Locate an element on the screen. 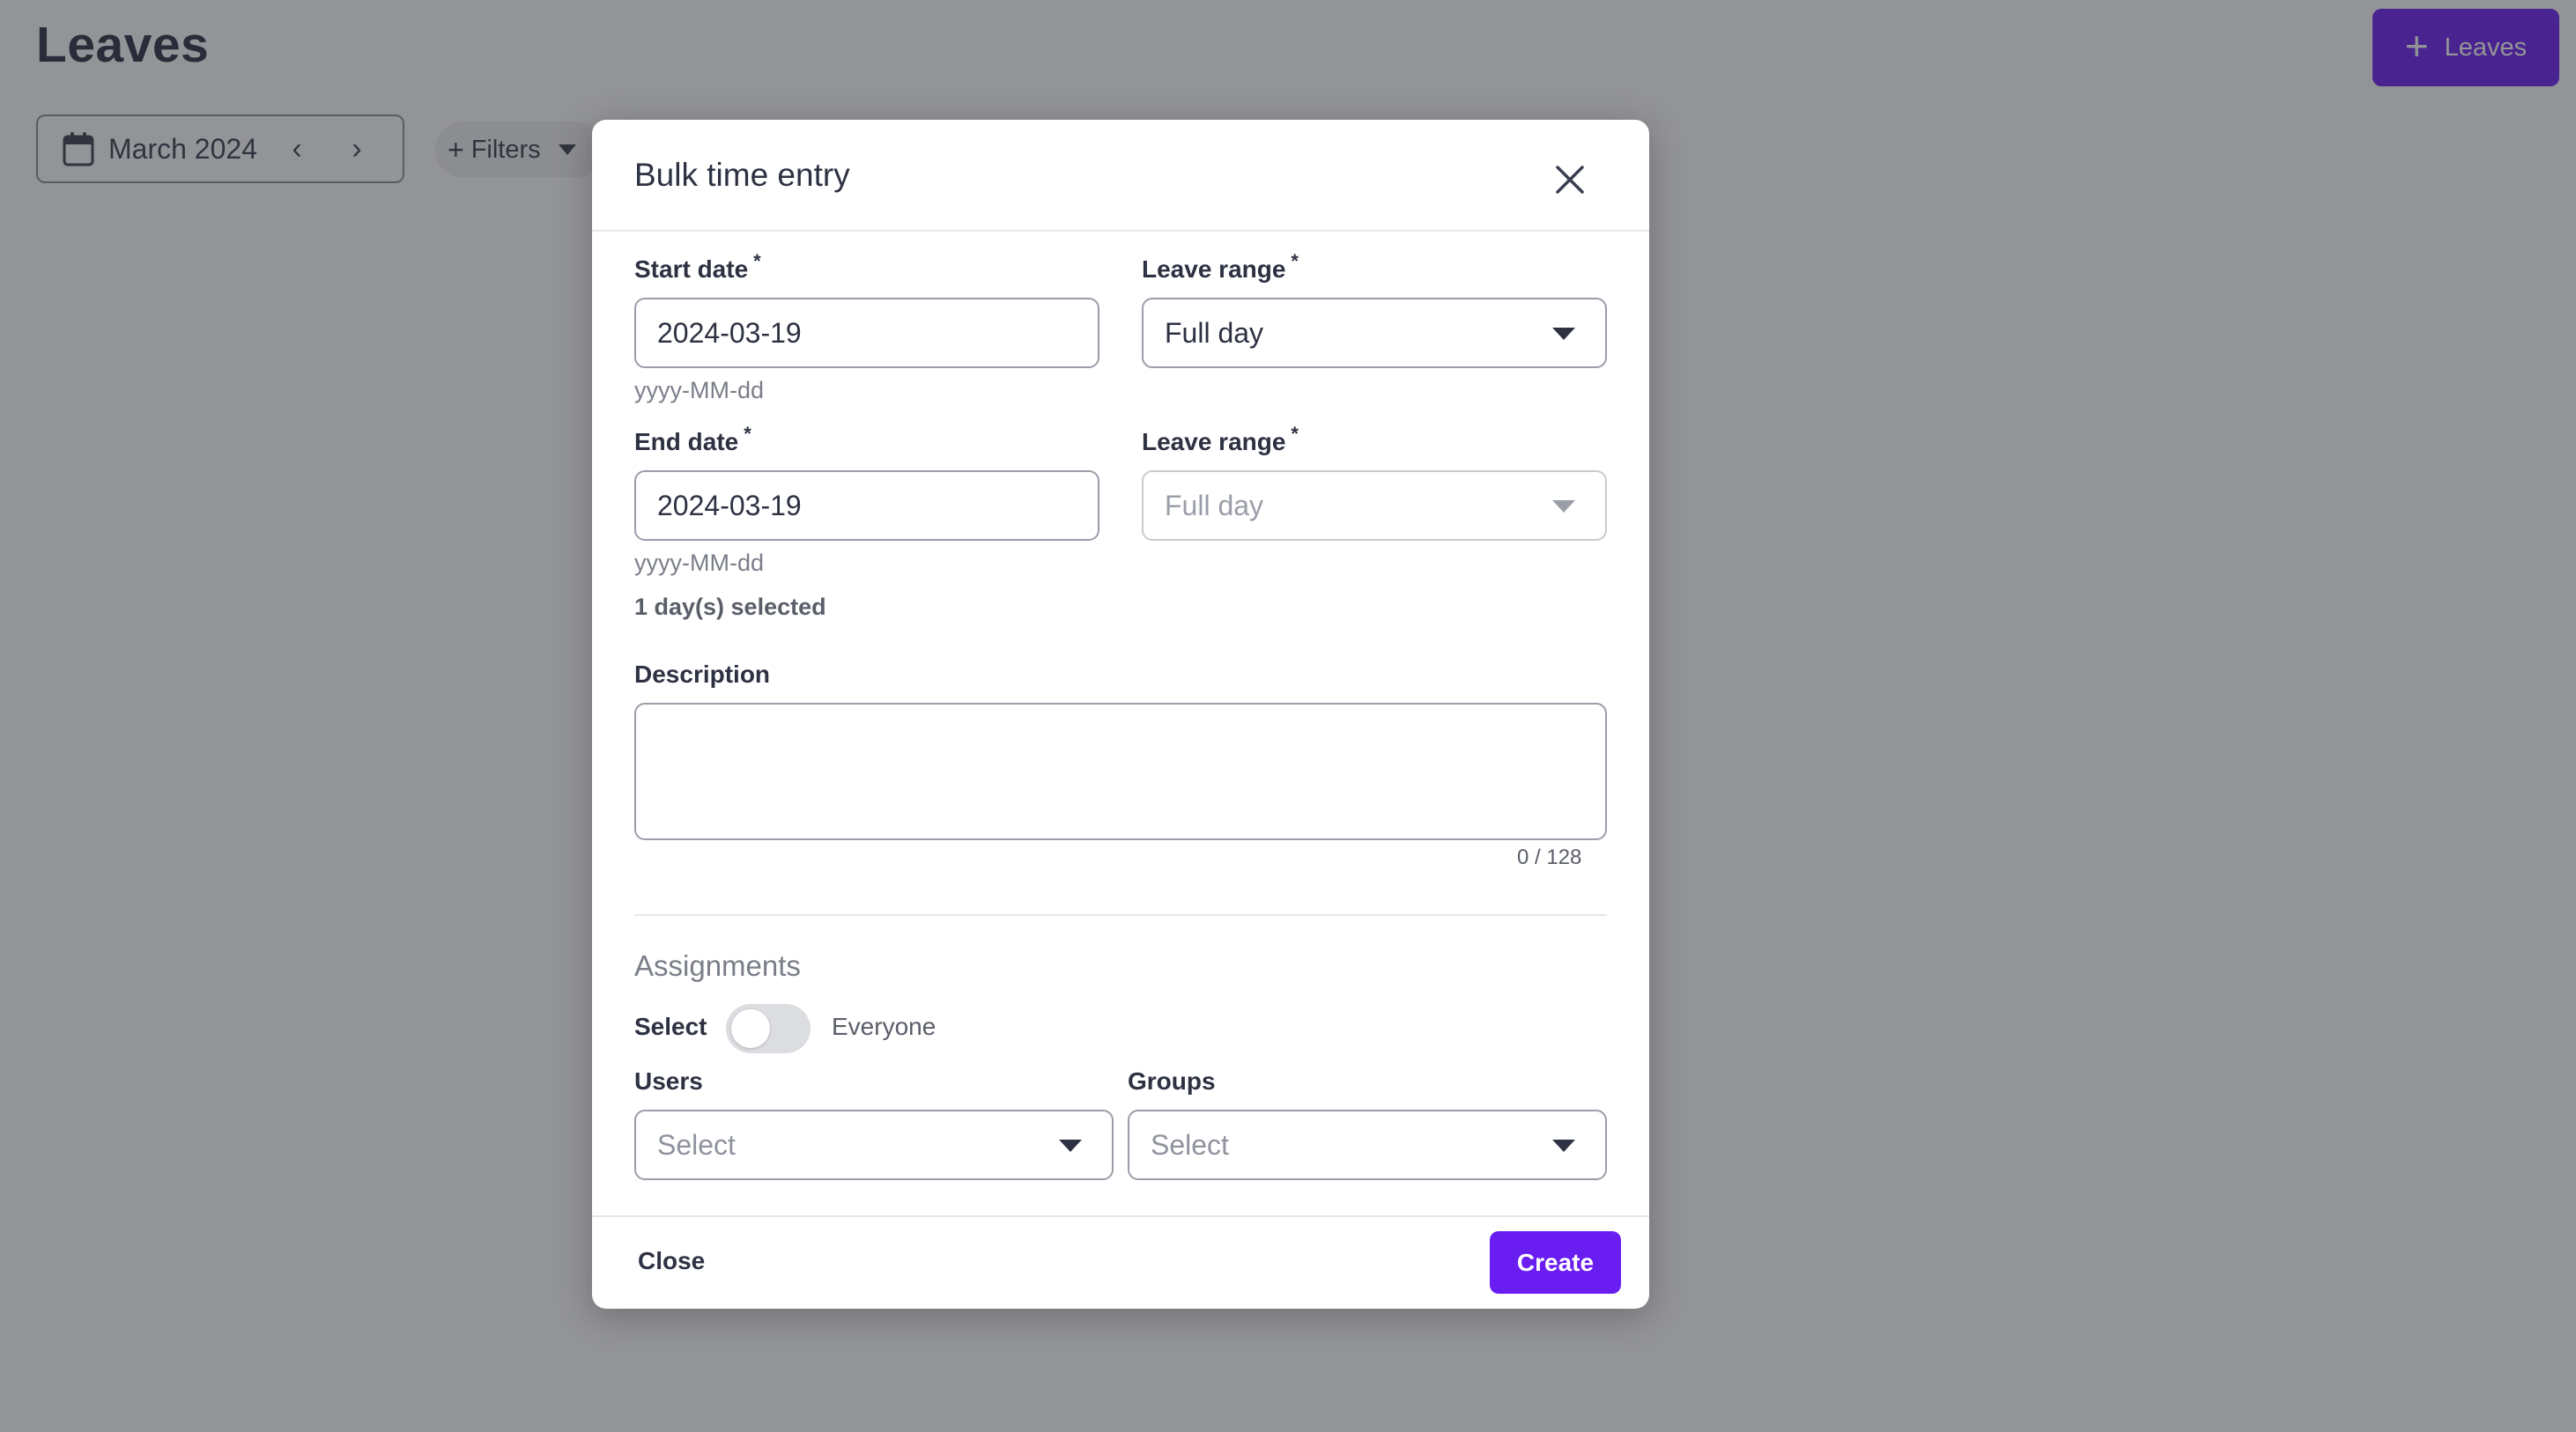  description-label: Description is located at coordinates (703, 674).